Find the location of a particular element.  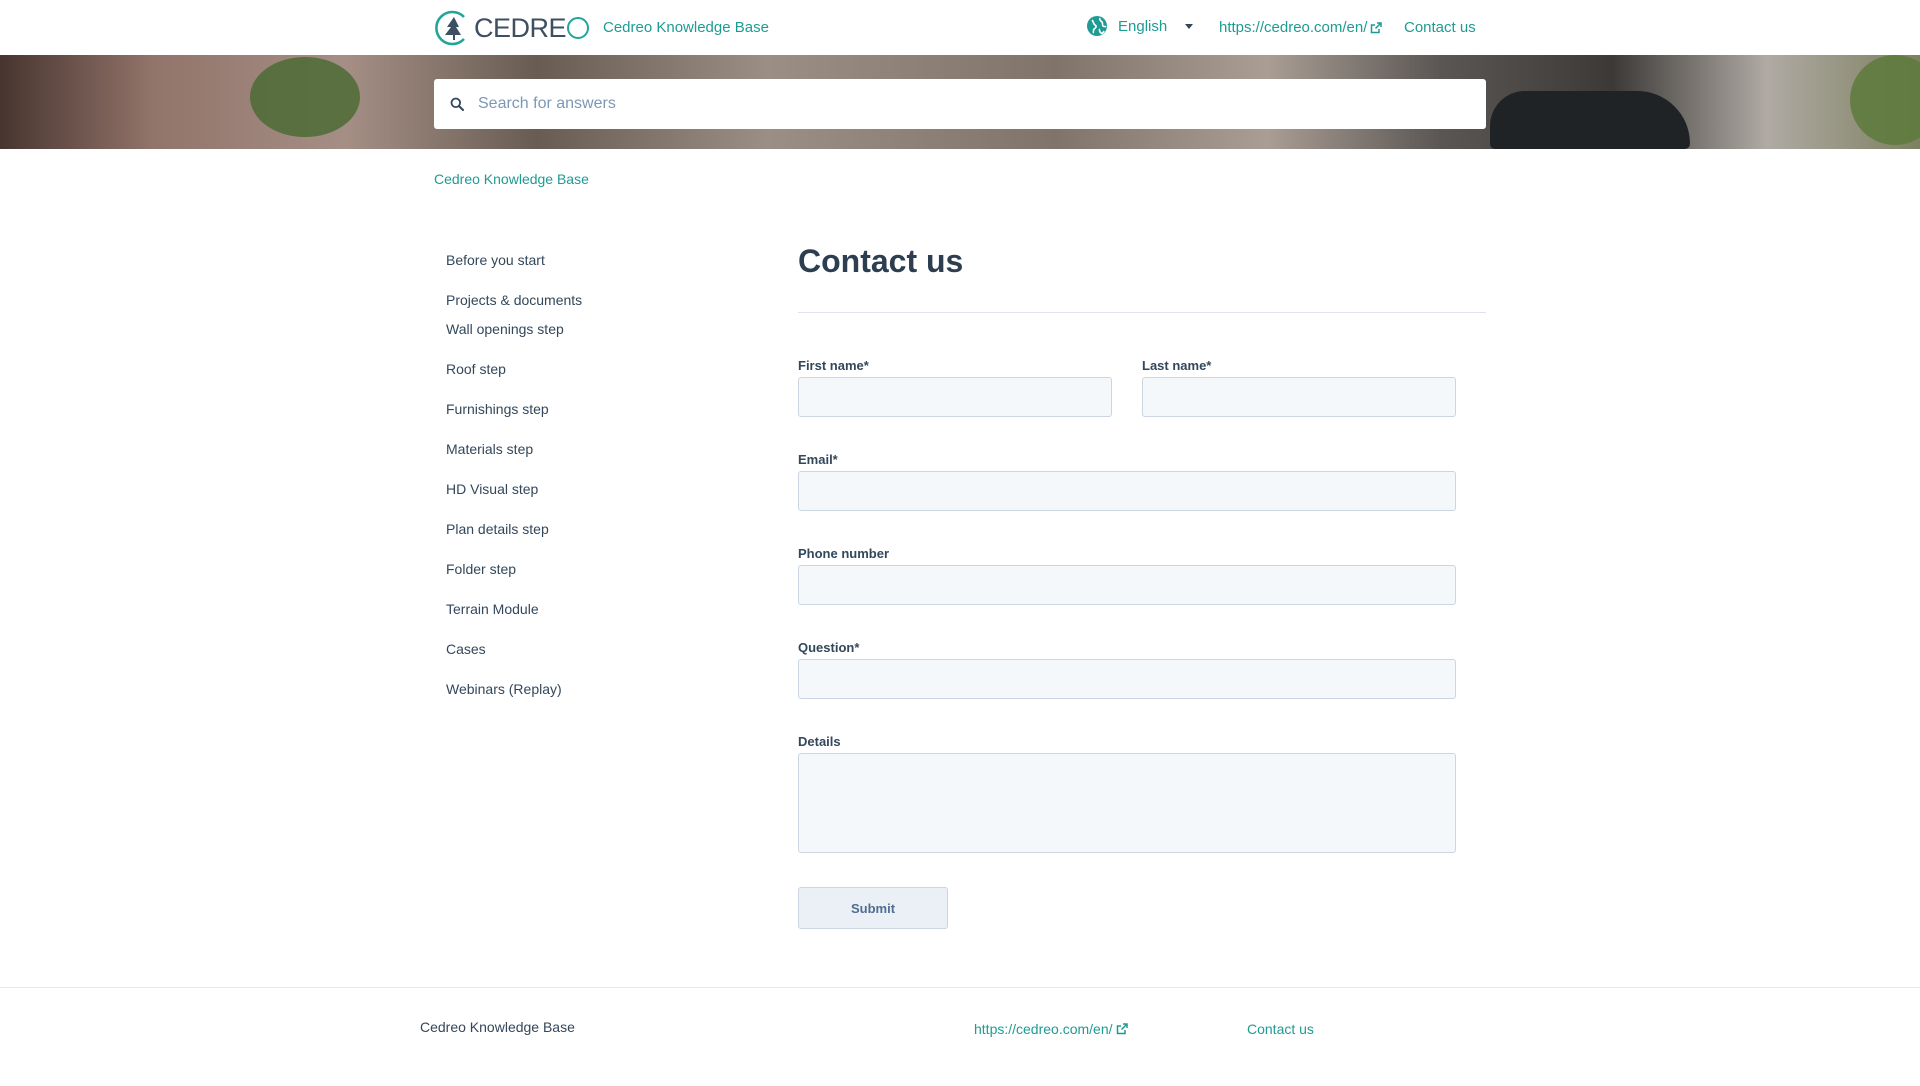

question-field is located at coordinates (1127, 679).